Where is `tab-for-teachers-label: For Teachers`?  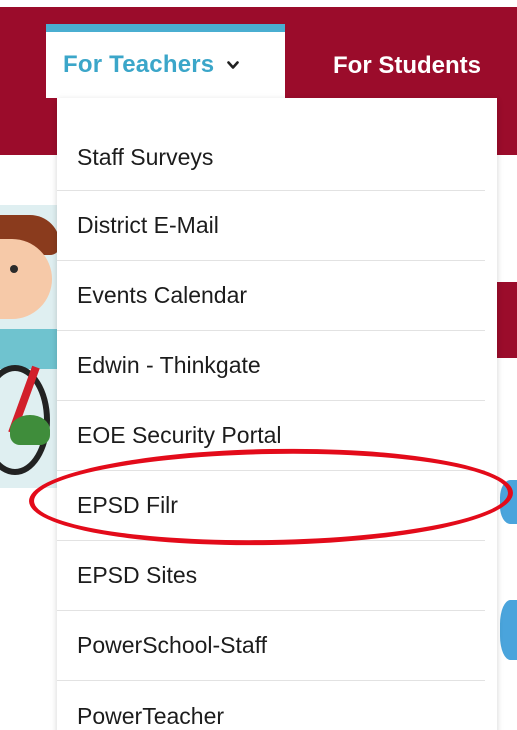
tab-for-teachers-label: For Teachers is located at coordinates (139, 64).